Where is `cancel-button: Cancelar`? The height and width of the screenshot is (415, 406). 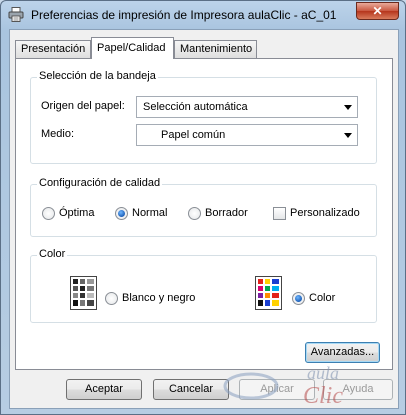 cancel-button: Cancelar is located at coordinates (191, 389).